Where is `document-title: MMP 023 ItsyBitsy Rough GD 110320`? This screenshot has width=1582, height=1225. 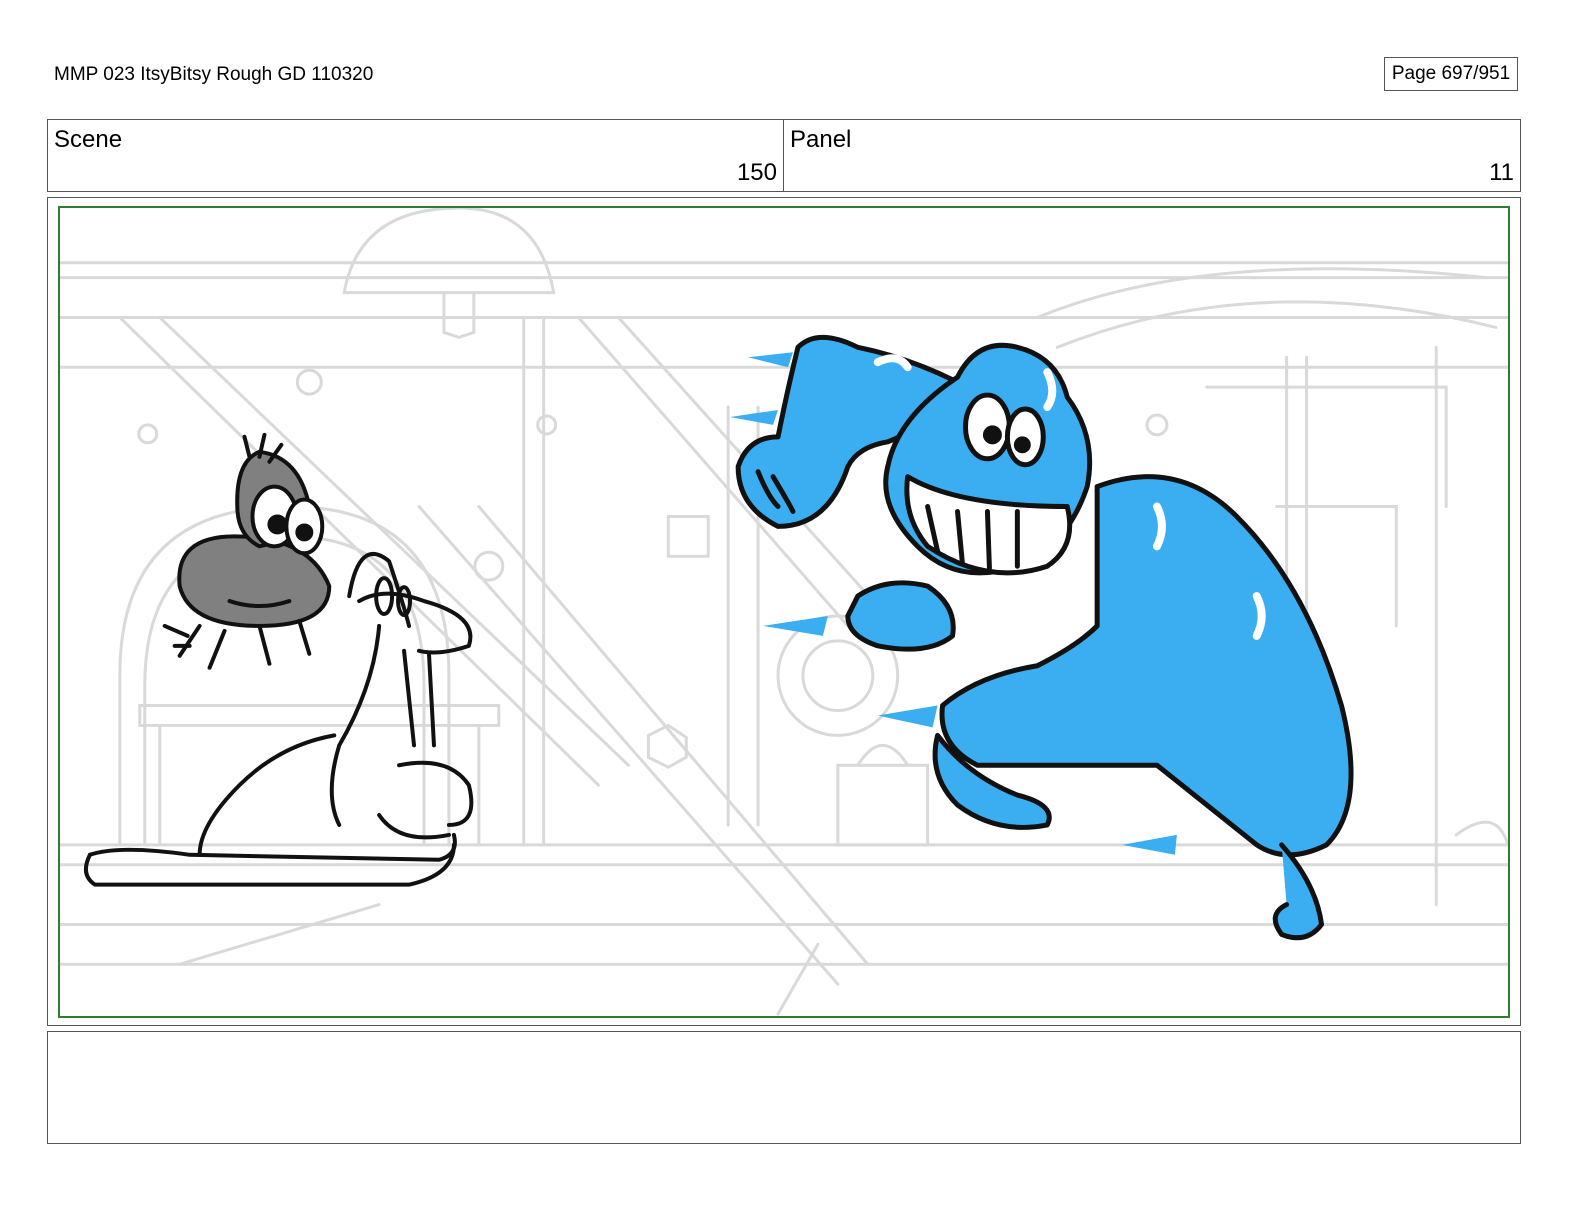
document-title: MMP 023 ItsyBitsy Rough GD 110320 is located at coordinates (214, 74).